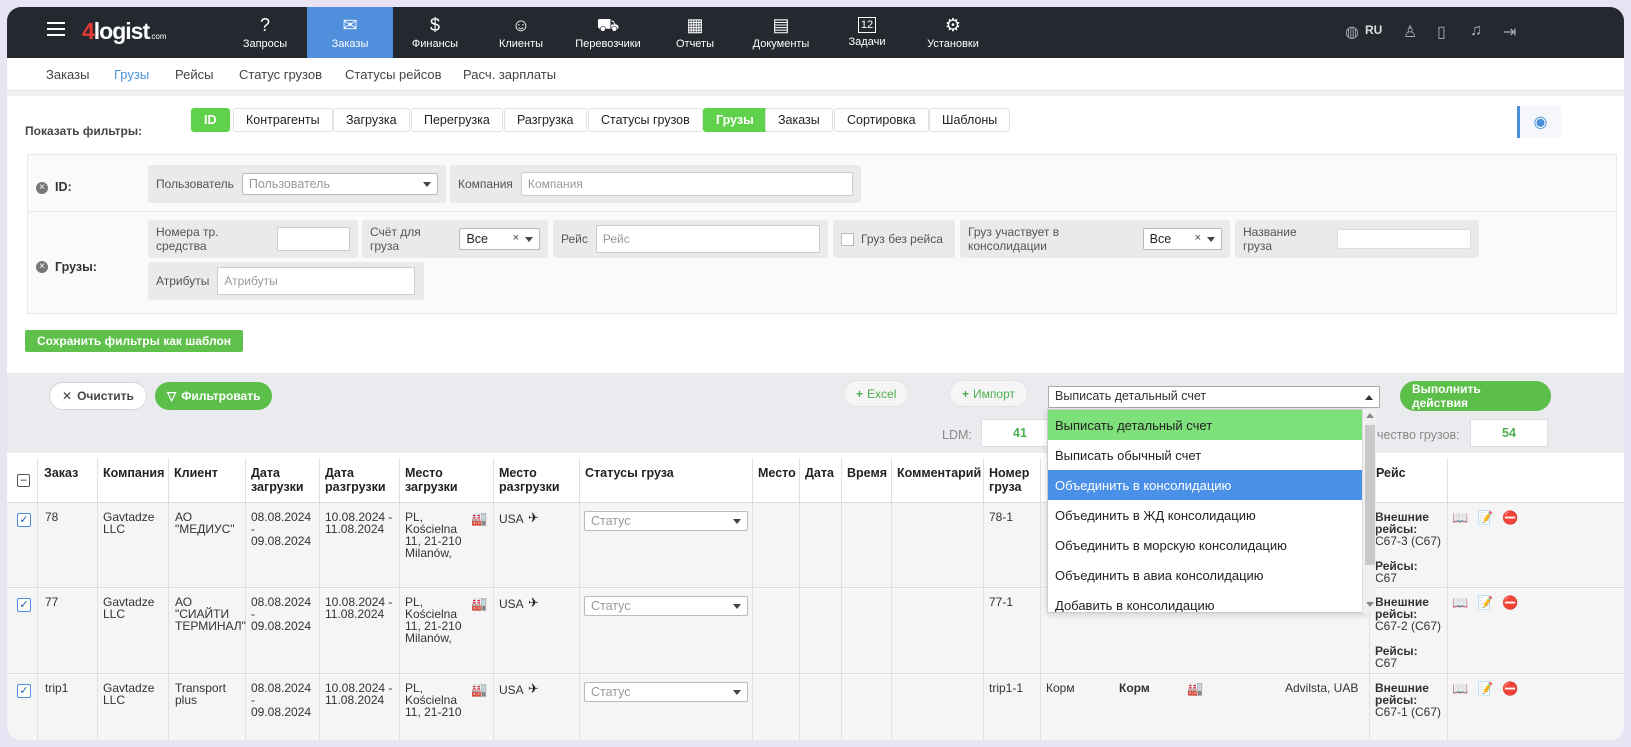 This screenshot has height=747, width=1631. Describe the element at coordinates (781, 32) in the screenshot. I see `nav-documents: ▤ Документы` at that location.